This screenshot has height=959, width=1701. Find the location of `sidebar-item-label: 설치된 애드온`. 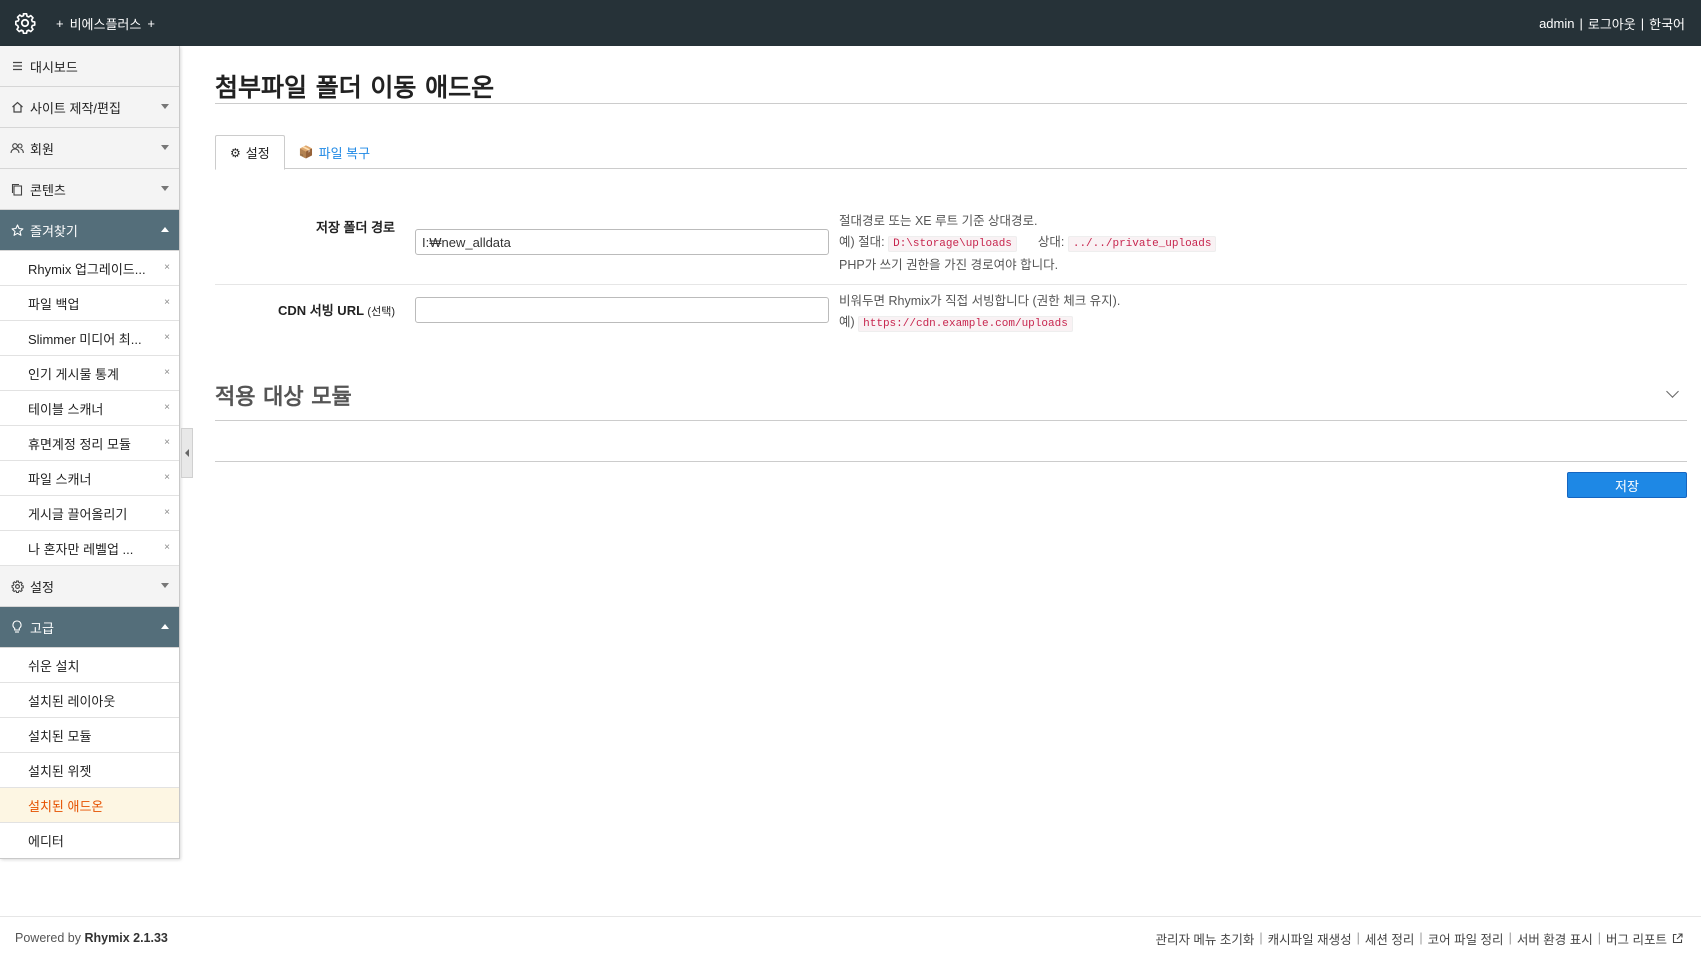

sidebar-item-label: 설치된 애드온 is located at coordinates (66, 806).